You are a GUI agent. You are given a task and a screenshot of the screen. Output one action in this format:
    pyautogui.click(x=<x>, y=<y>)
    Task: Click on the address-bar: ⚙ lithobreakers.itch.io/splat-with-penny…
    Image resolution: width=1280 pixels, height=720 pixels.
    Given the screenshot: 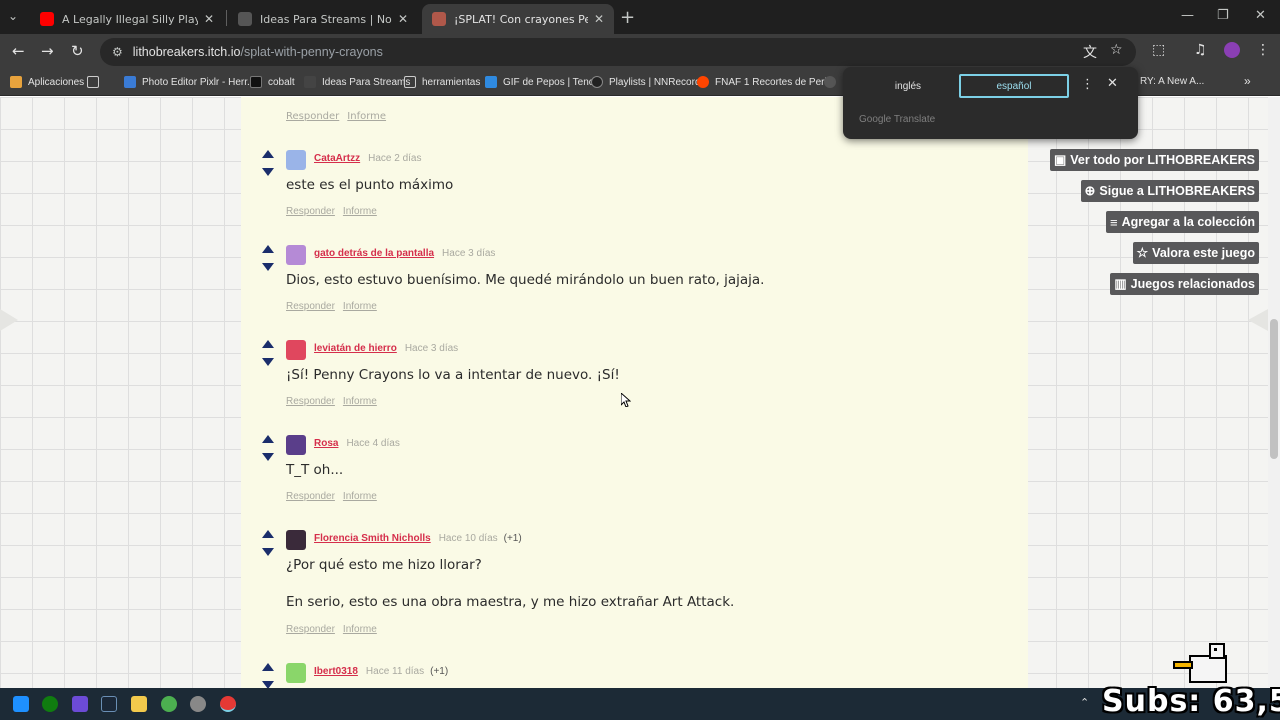 What is the action you would take?
    pyautogui.click(x=618, y=52)
    